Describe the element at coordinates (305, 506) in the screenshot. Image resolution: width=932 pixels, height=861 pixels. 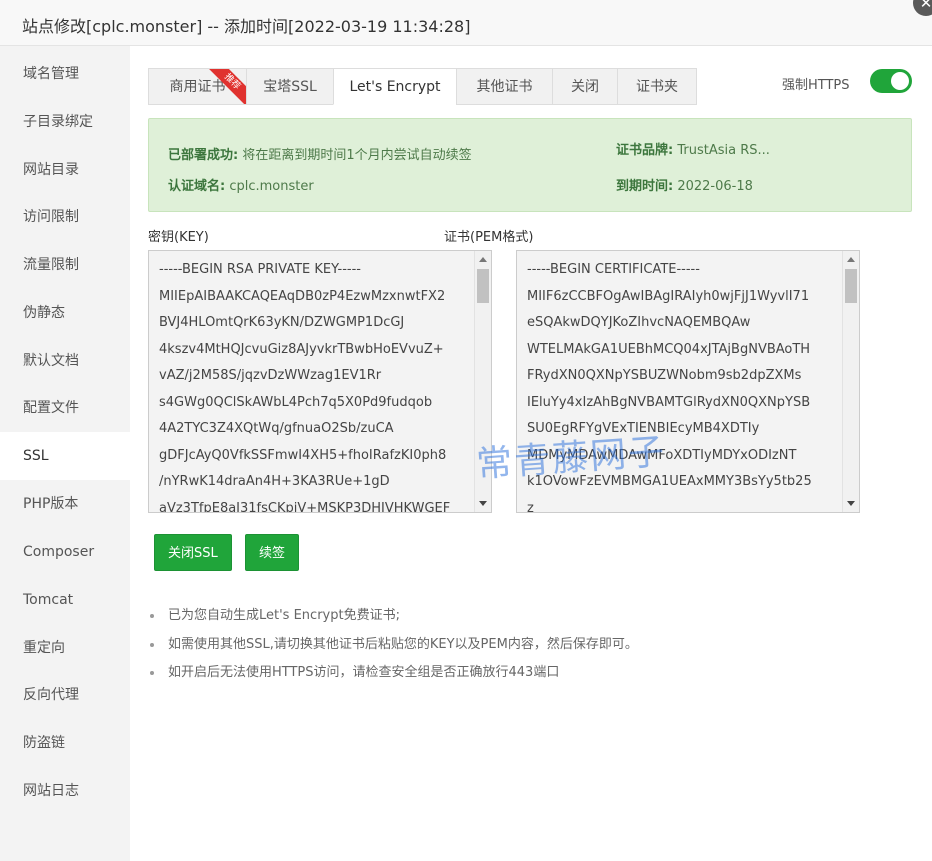
I see `key-line: aVz3TfpE8aI31fsCKpiV+MSKP3DHIVHKWGEF` at that location.